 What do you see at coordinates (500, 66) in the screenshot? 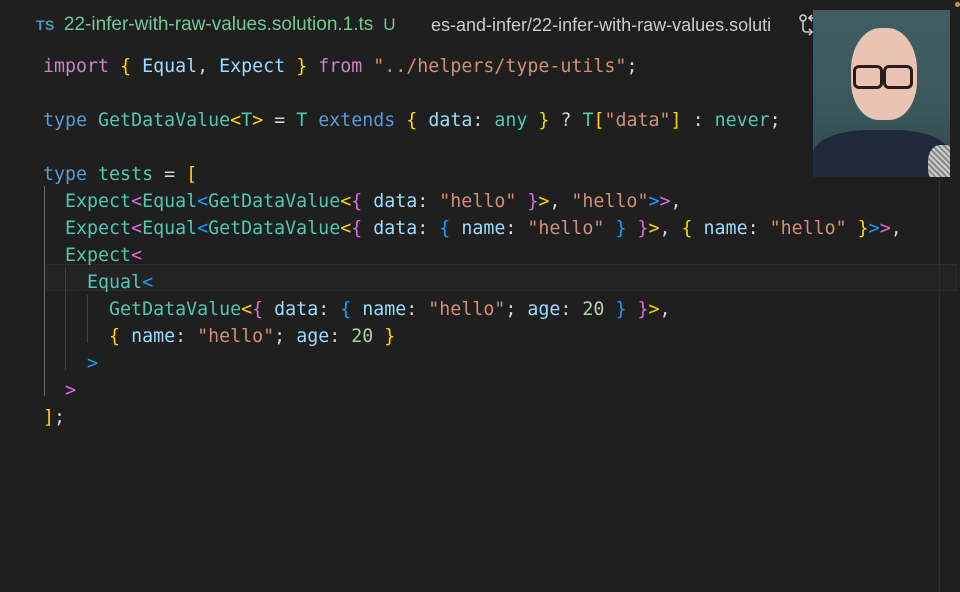
I see `code-token: "../helpers/type-utils"` at bounding box center [500, 66].